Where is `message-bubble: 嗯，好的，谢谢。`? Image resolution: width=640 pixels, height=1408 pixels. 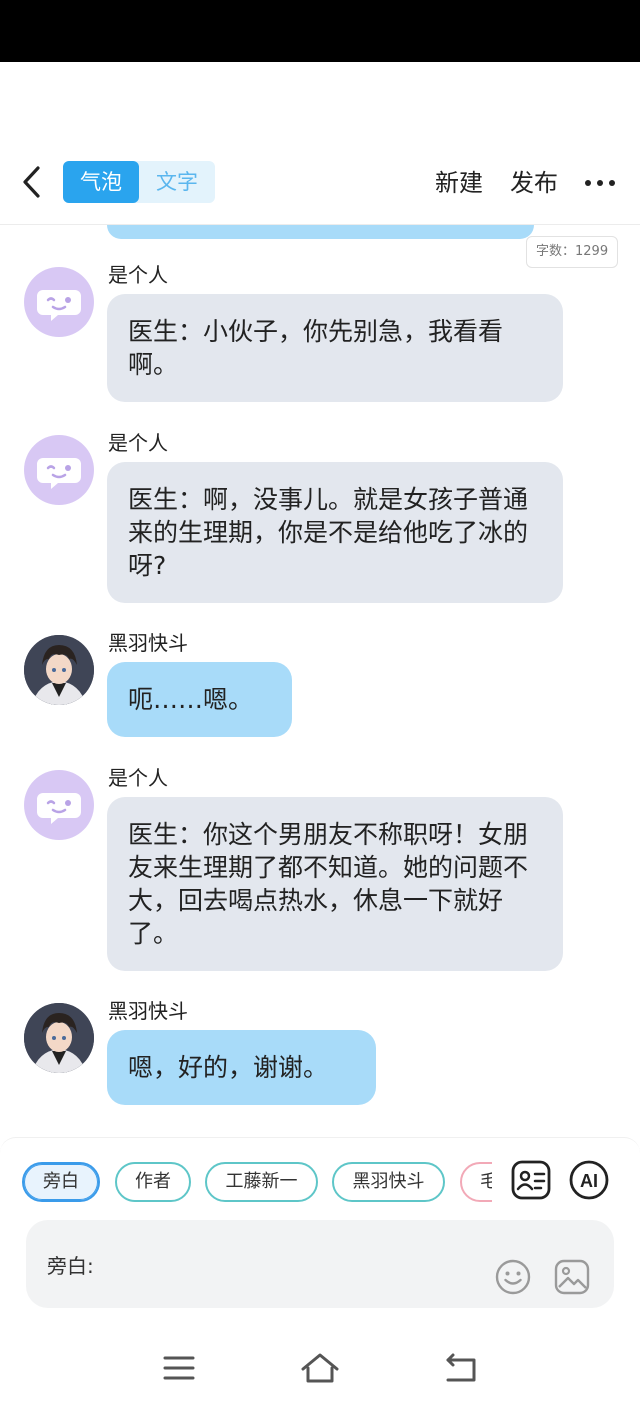
message-bubble: 嗯，好的，谢谢。 is located at coordinates (241, 1067).